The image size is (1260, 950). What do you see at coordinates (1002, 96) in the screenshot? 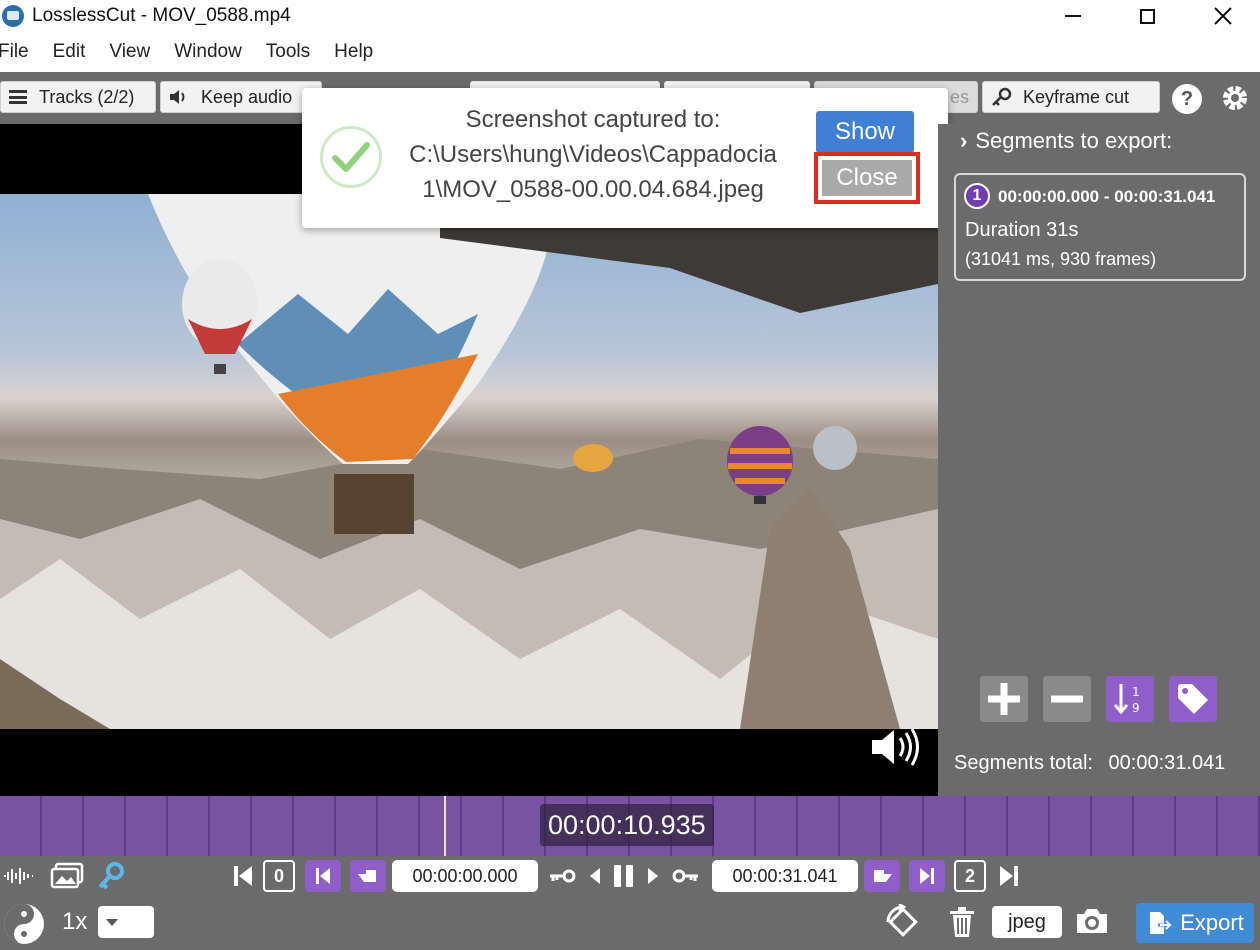
I see `key-icon` at bounding box center [1002, 96].